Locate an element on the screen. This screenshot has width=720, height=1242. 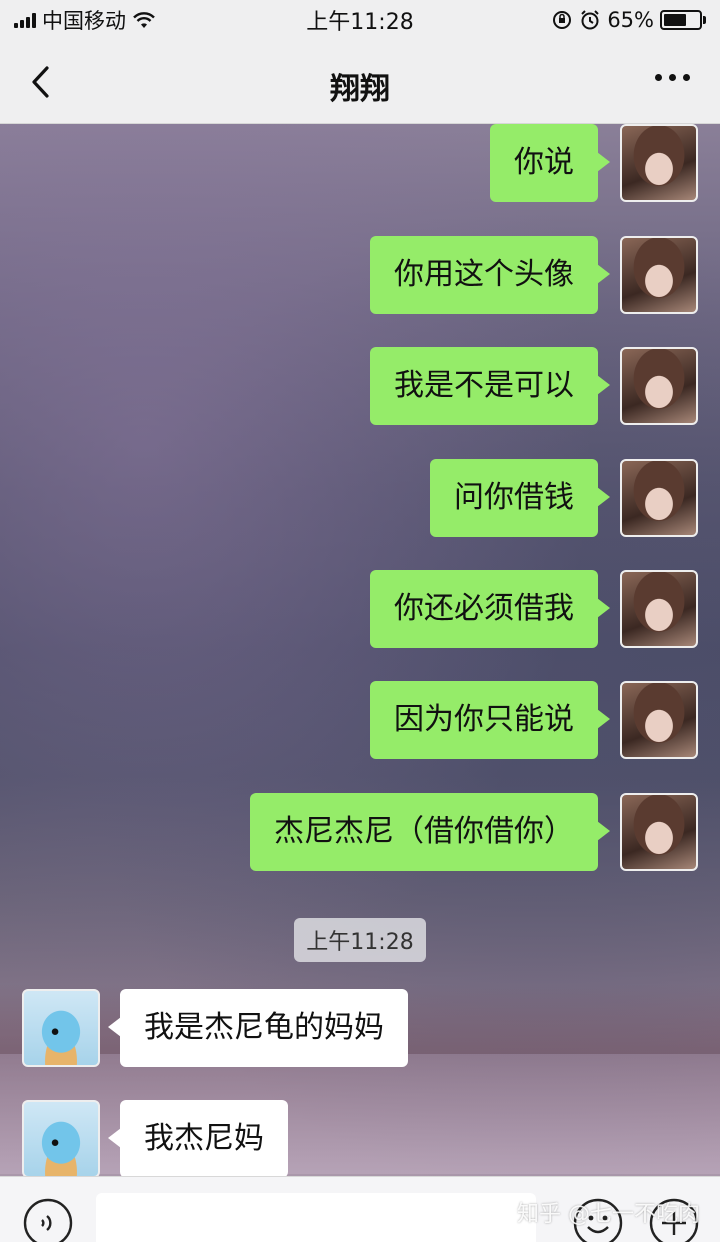
message-row: 你说 is located at coordinates (594, 163).